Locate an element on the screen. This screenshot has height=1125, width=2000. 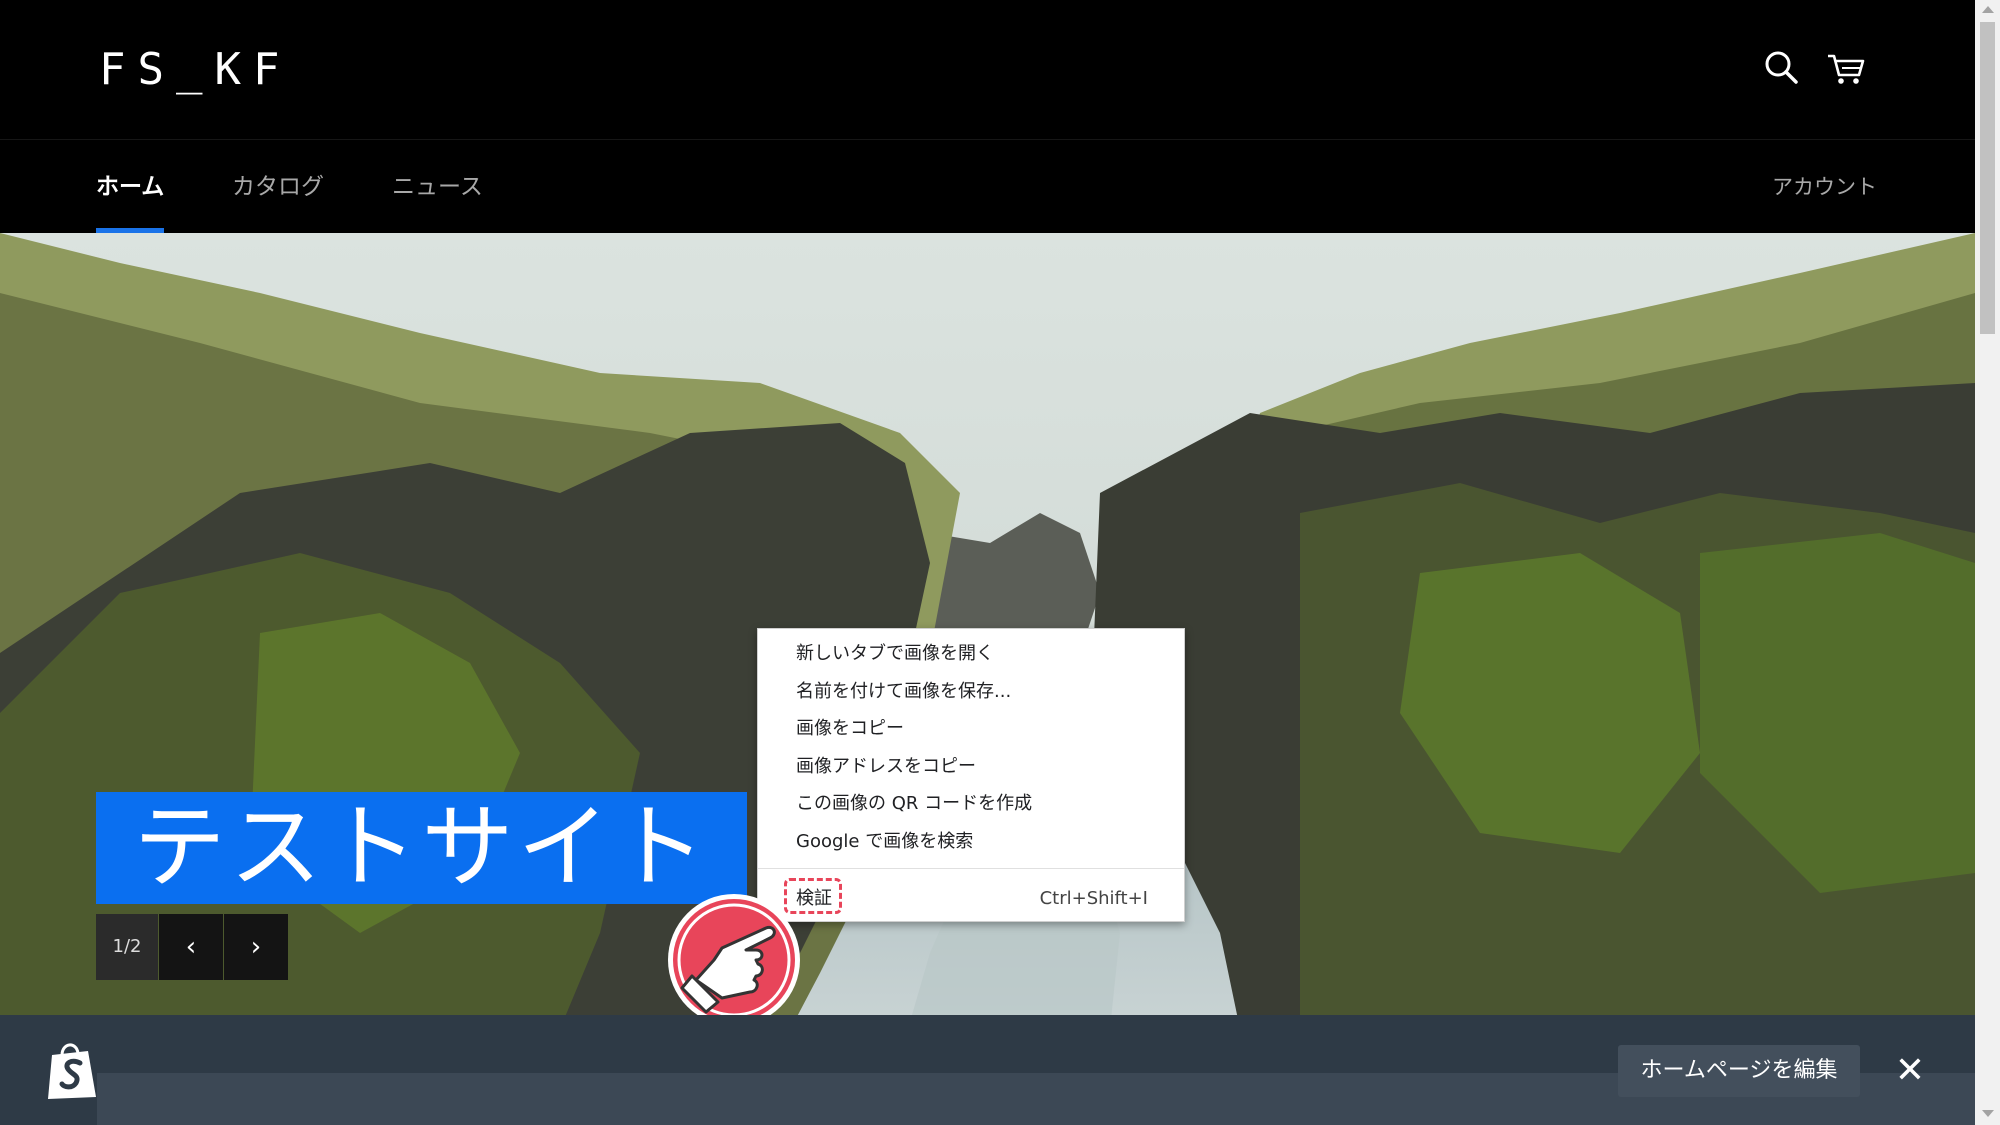
slide-counter: 1/2 is located at coordinates (127, 947).